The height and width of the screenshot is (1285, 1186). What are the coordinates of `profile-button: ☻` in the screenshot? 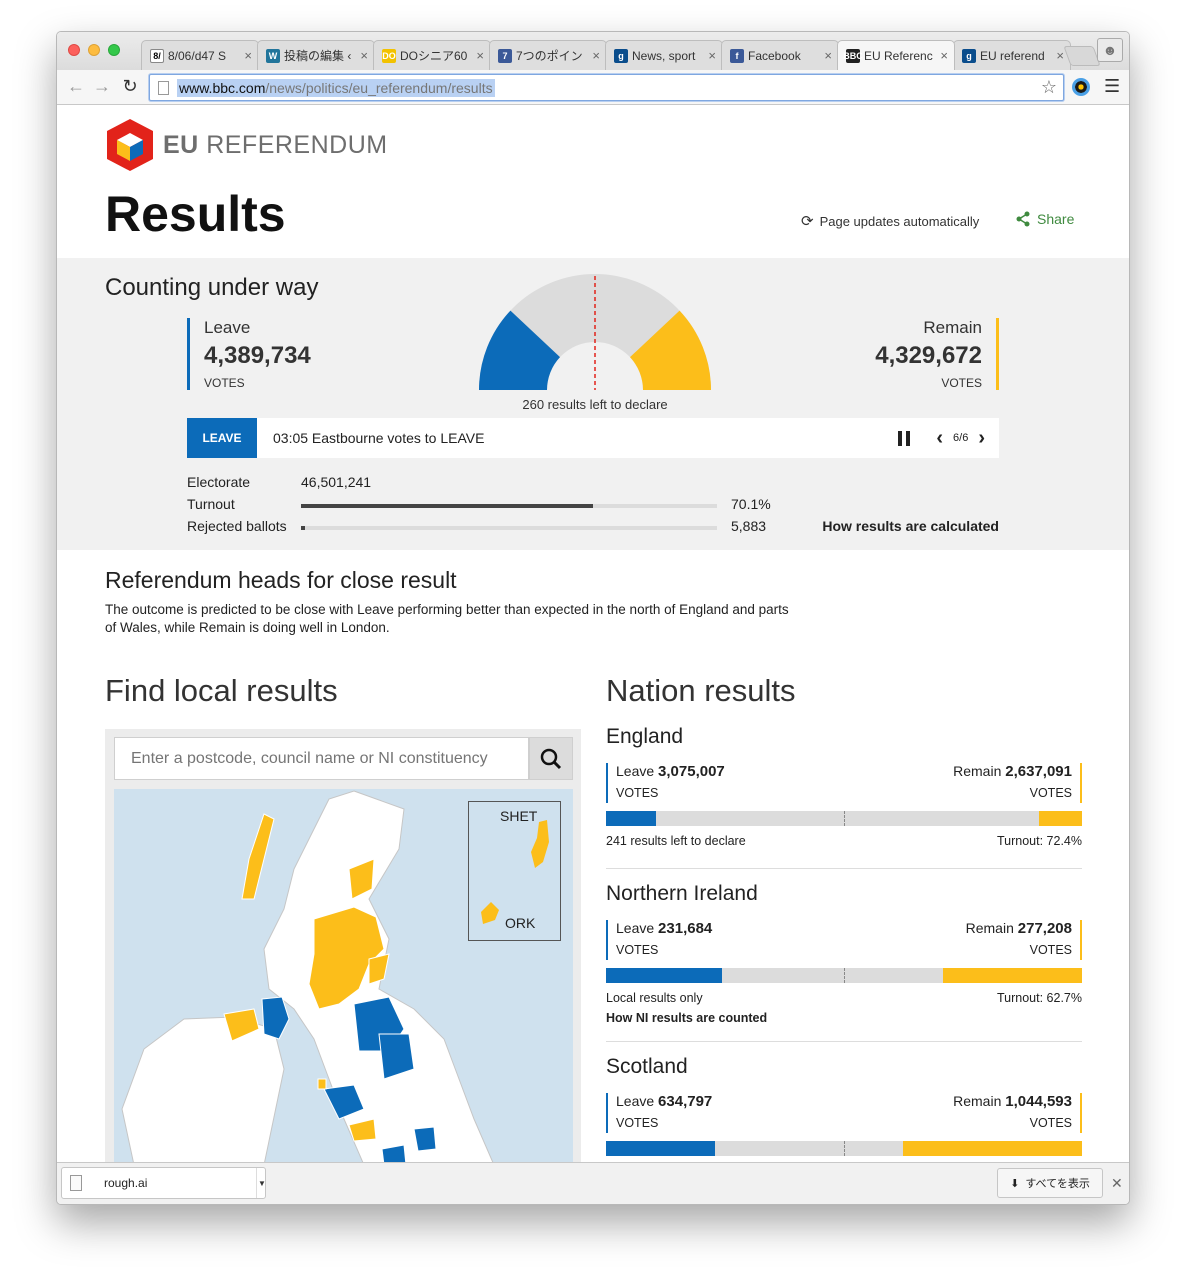 It's located at (1110, 50).